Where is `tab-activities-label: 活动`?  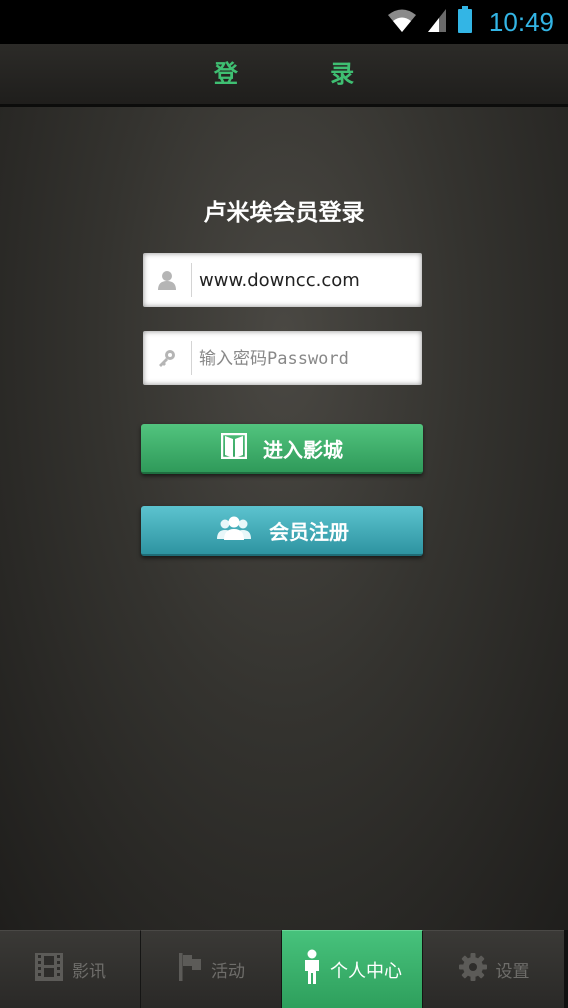 tab-activities-label: 活动 is located at coordinates (228, 972).